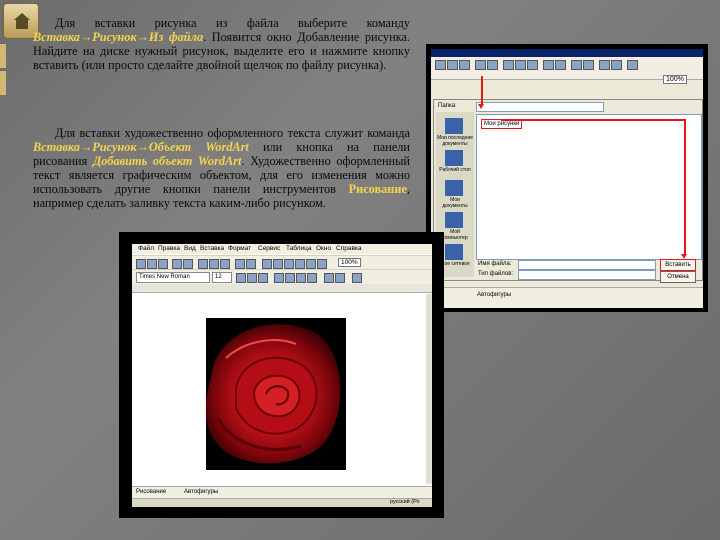 The width and height of the screenshot is (720, 540). I want to click on recent-icon, so click(454, 126).